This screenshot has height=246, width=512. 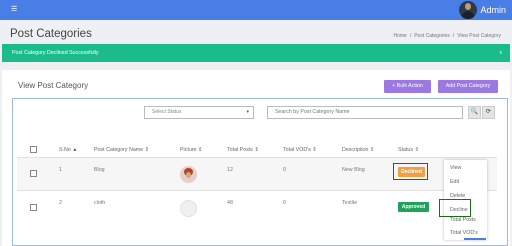 I want to click on action-button-bar, so click(x=475, y=239).